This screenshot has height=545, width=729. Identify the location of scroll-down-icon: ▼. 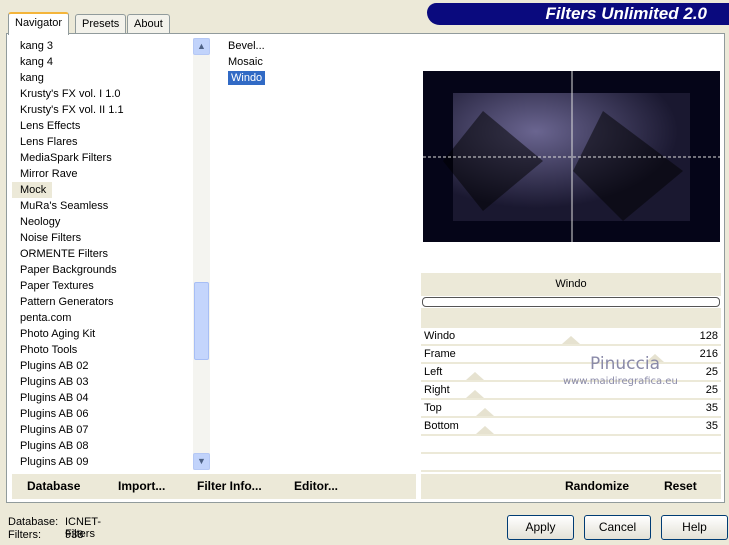
(201, 461).